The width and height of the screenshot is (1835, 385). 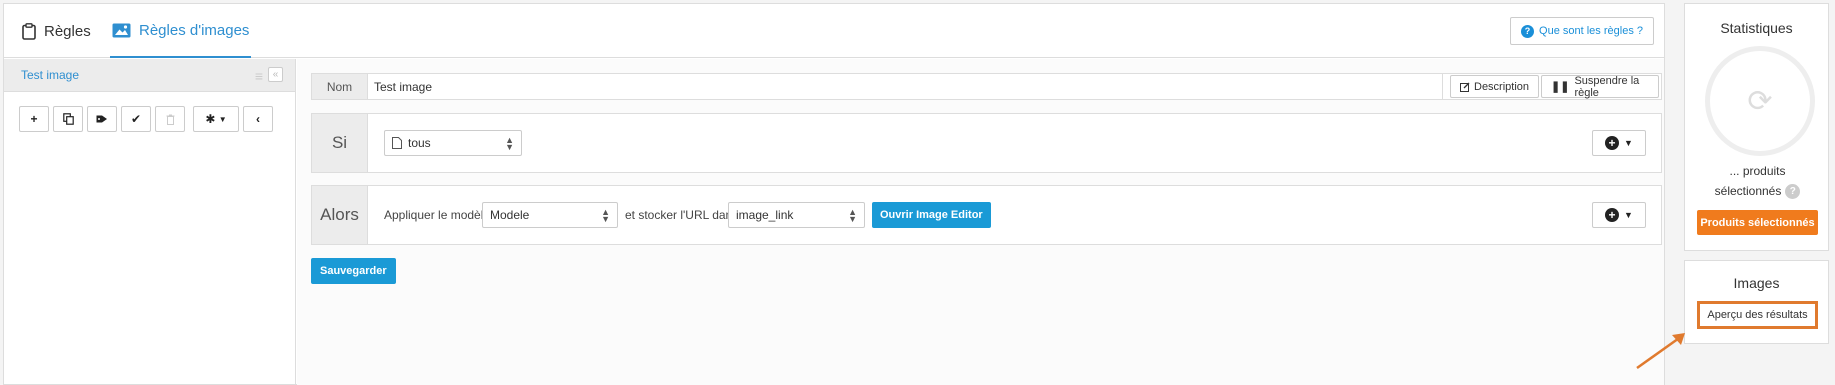 What do you see at coordinates (1757, 171) in the screenshot?
I see `selected-count-line1: ... produits` at bounding box center [1757, 171].